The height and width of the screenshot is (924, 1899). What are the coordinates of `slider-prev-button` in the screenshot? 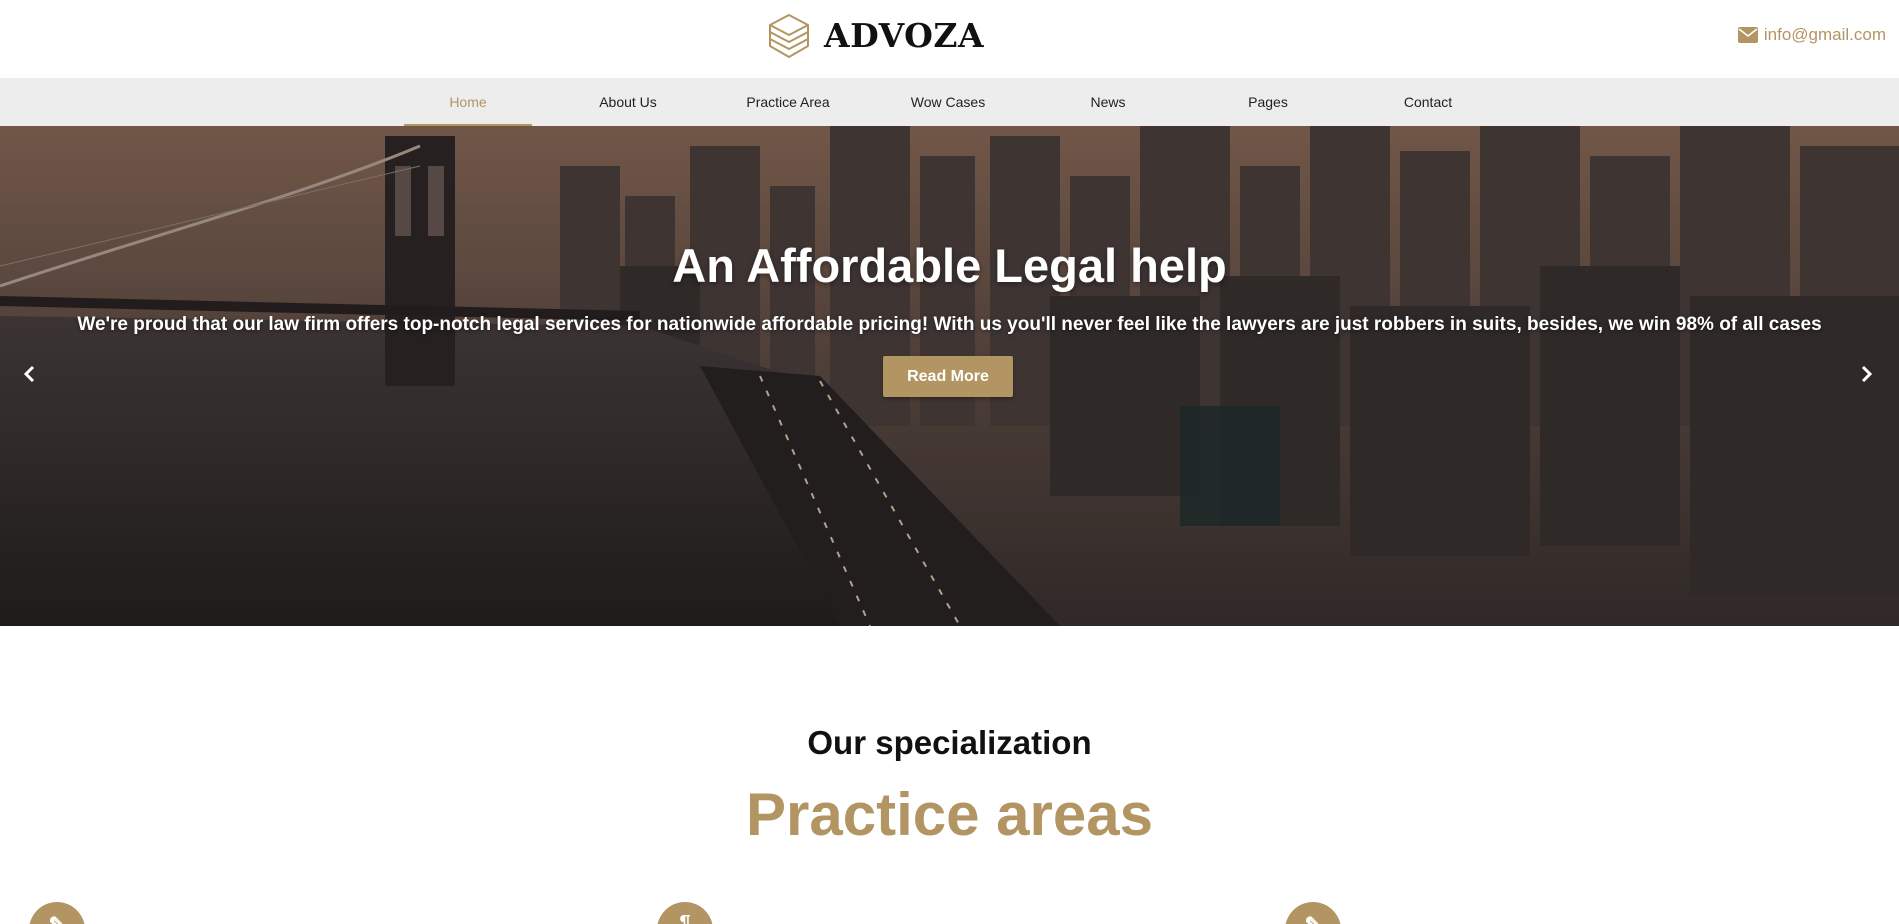 It's located at (30, 376).